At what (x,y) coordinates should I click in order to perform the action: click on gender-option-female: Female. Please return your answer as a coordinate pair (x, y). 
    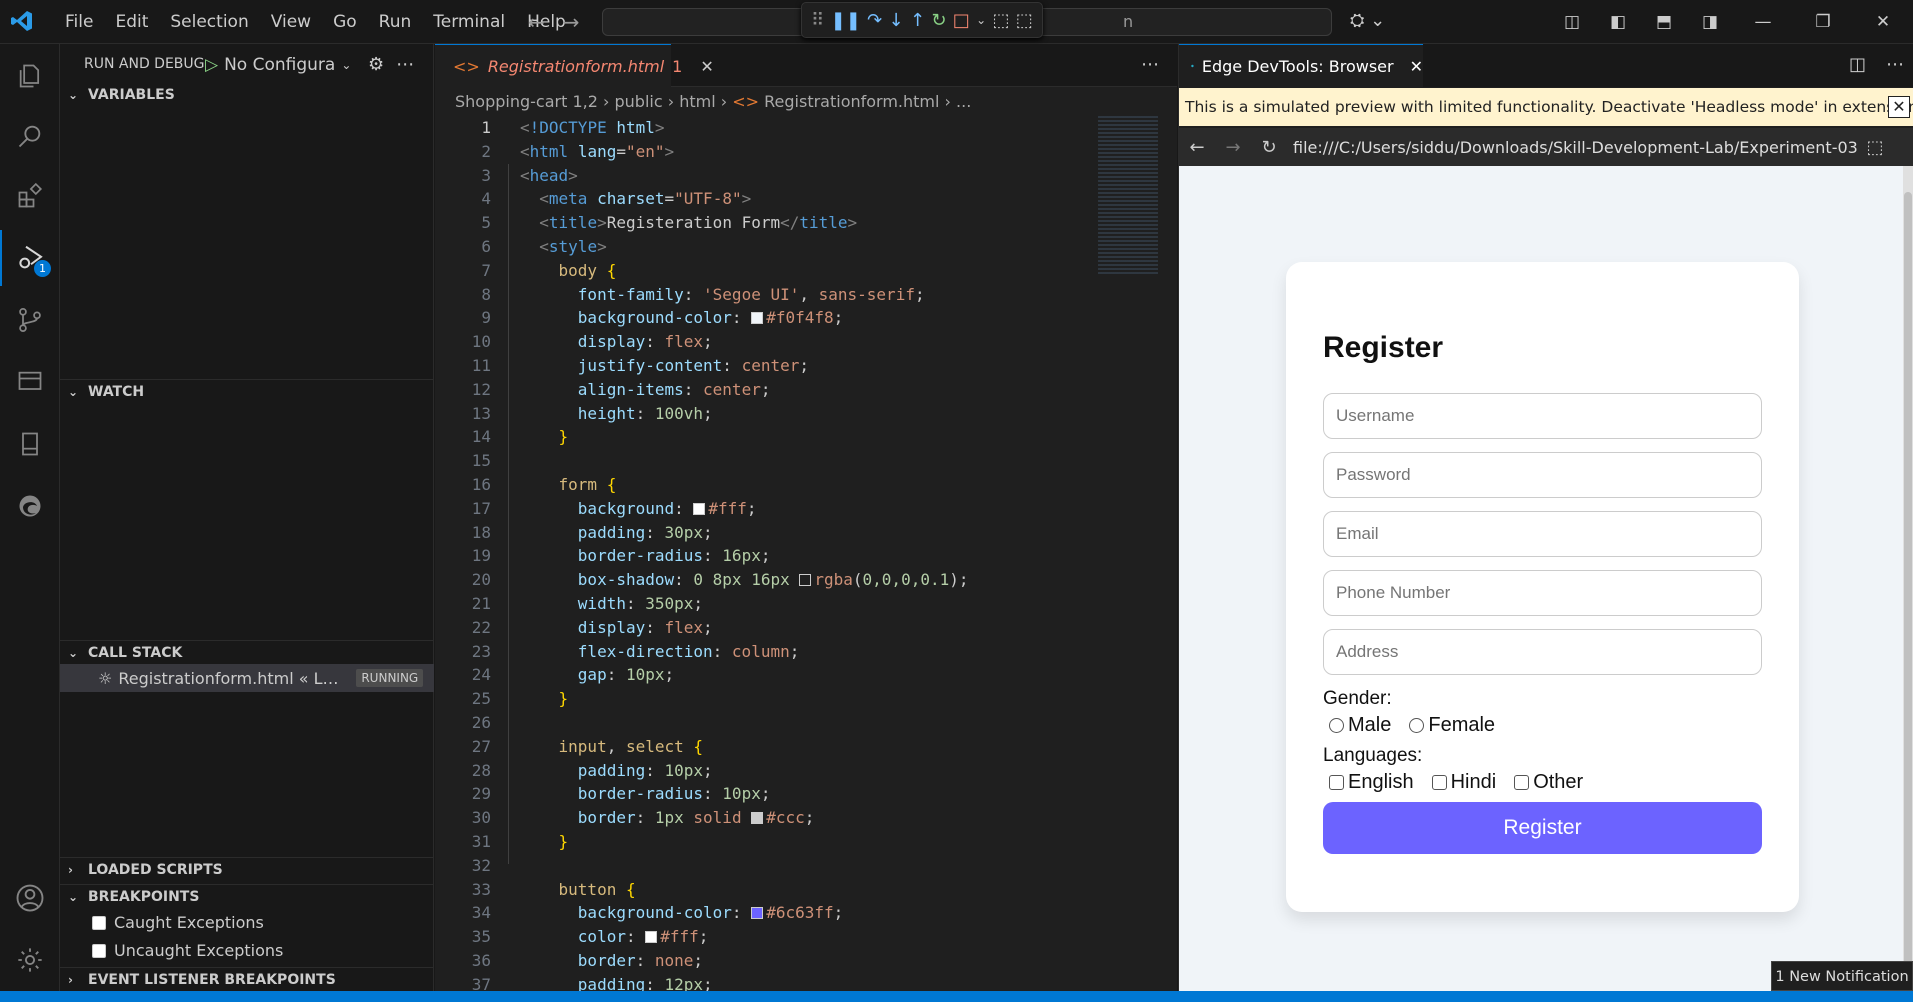
    Looking at the image, I should click on (1452, 725).